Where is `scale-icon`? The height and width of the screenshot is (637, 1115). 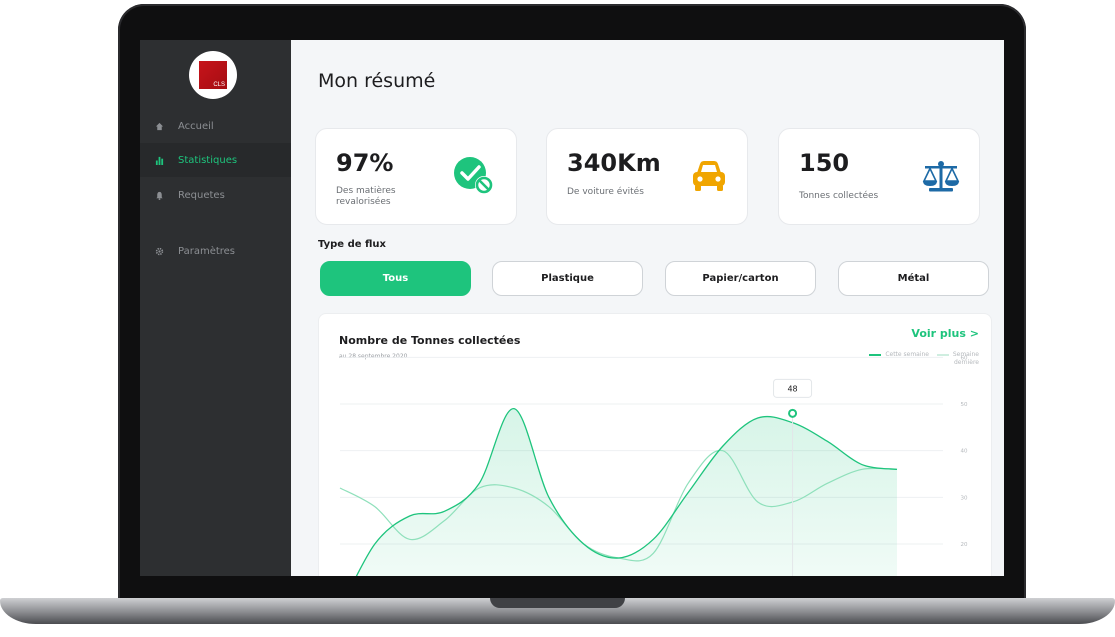
scale-icon is located at coordinates (941, 178).